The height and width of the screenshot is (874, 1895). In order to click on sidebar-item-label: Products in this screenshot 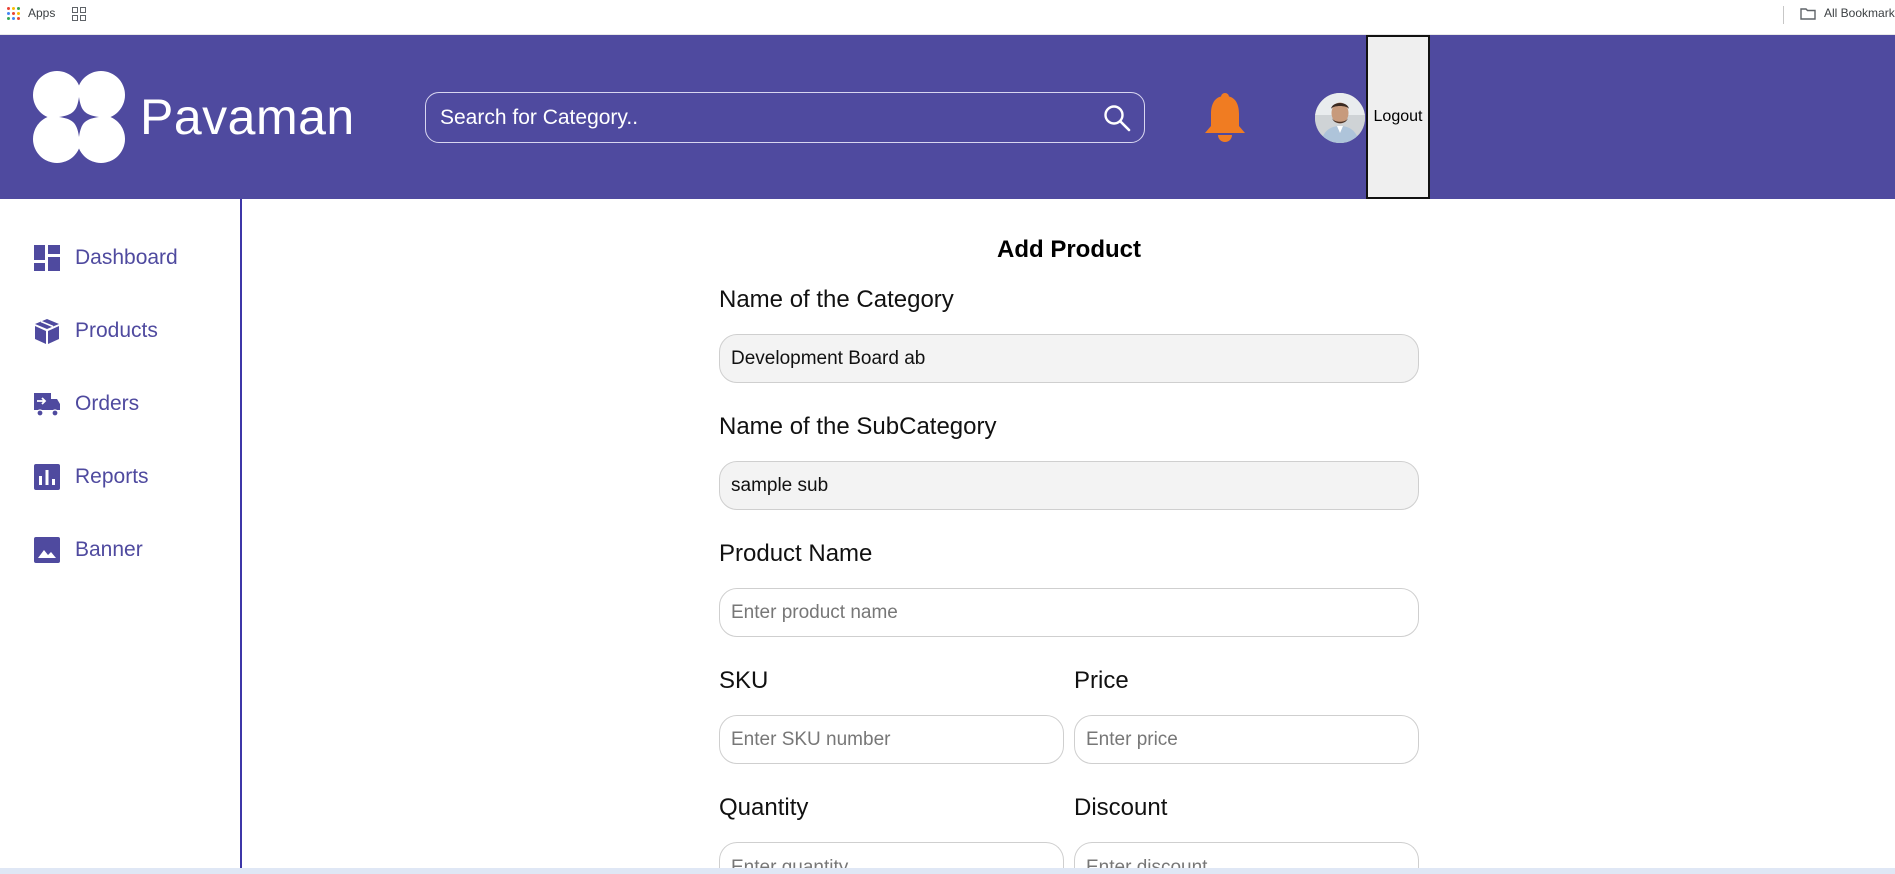, I will do `click(116, 330)`.